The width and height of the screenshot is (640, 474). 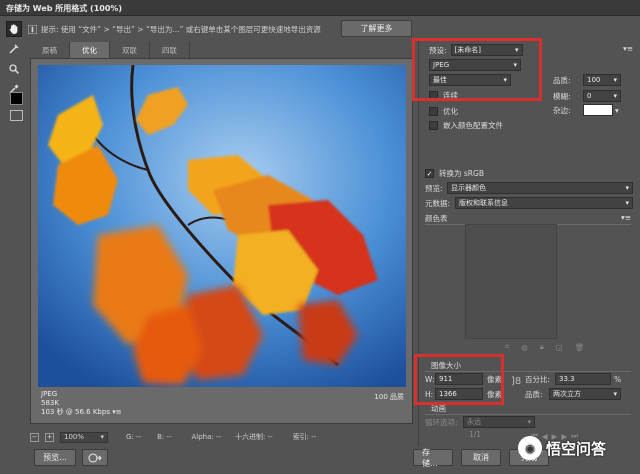 I want to click on panel-menu-icon: ▾≡, so click(x=621, y=48).